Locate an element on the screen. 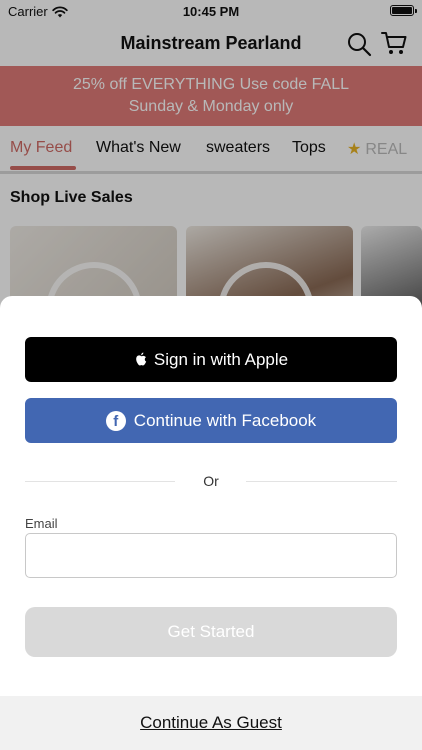 The image size is (422, 750). guest-bar: Continue As Guest is located at coordinates (211, 723).